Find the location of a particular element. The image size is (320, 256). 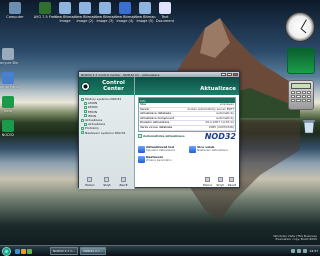

desktop-icon-label: Computer is located at coordinates (15, 17).